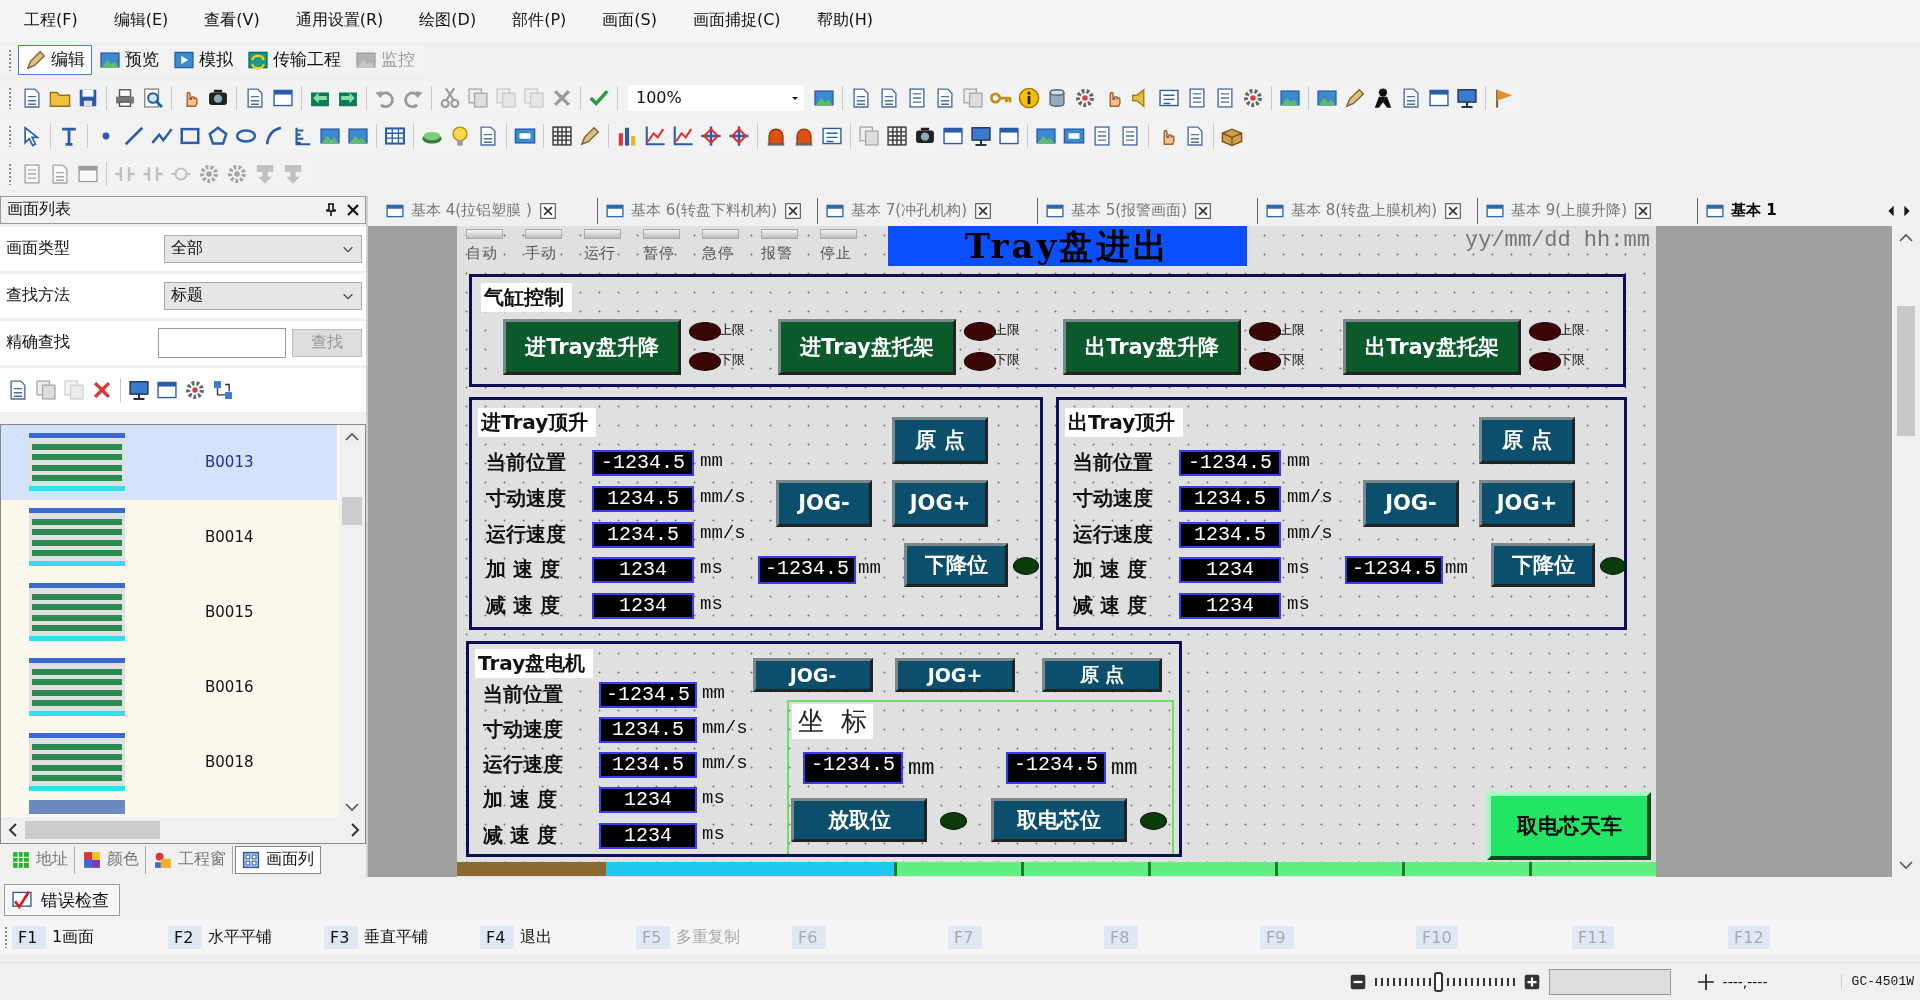  Describe the element at coordinates (294, 59) in the screenshot. I see `mode-button: 传输工程` at that location.